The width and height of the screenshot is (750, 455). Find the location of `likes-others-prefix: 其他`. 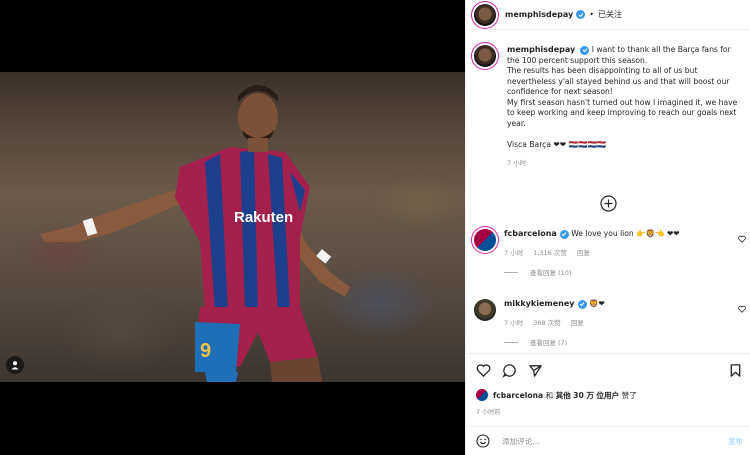

likes-others-prefix: 其他 is located at coordinates (563, 395).